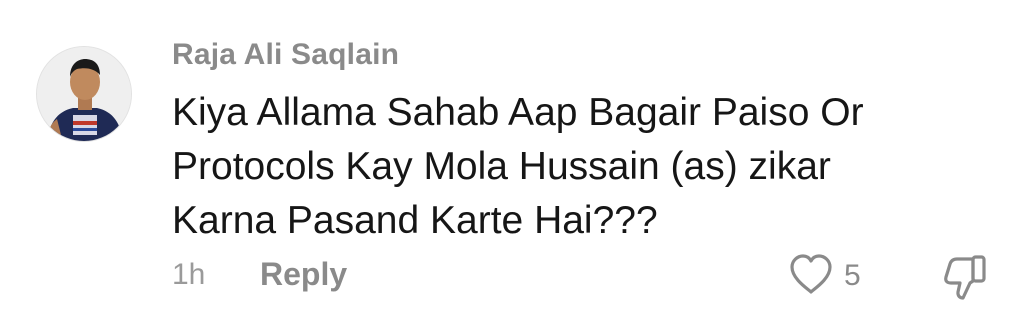 This screenshot has height=330, width=1024. Describe the element at coordinates (966, 280) in the screenshot. I see `thumbs-down-icon` at that location.